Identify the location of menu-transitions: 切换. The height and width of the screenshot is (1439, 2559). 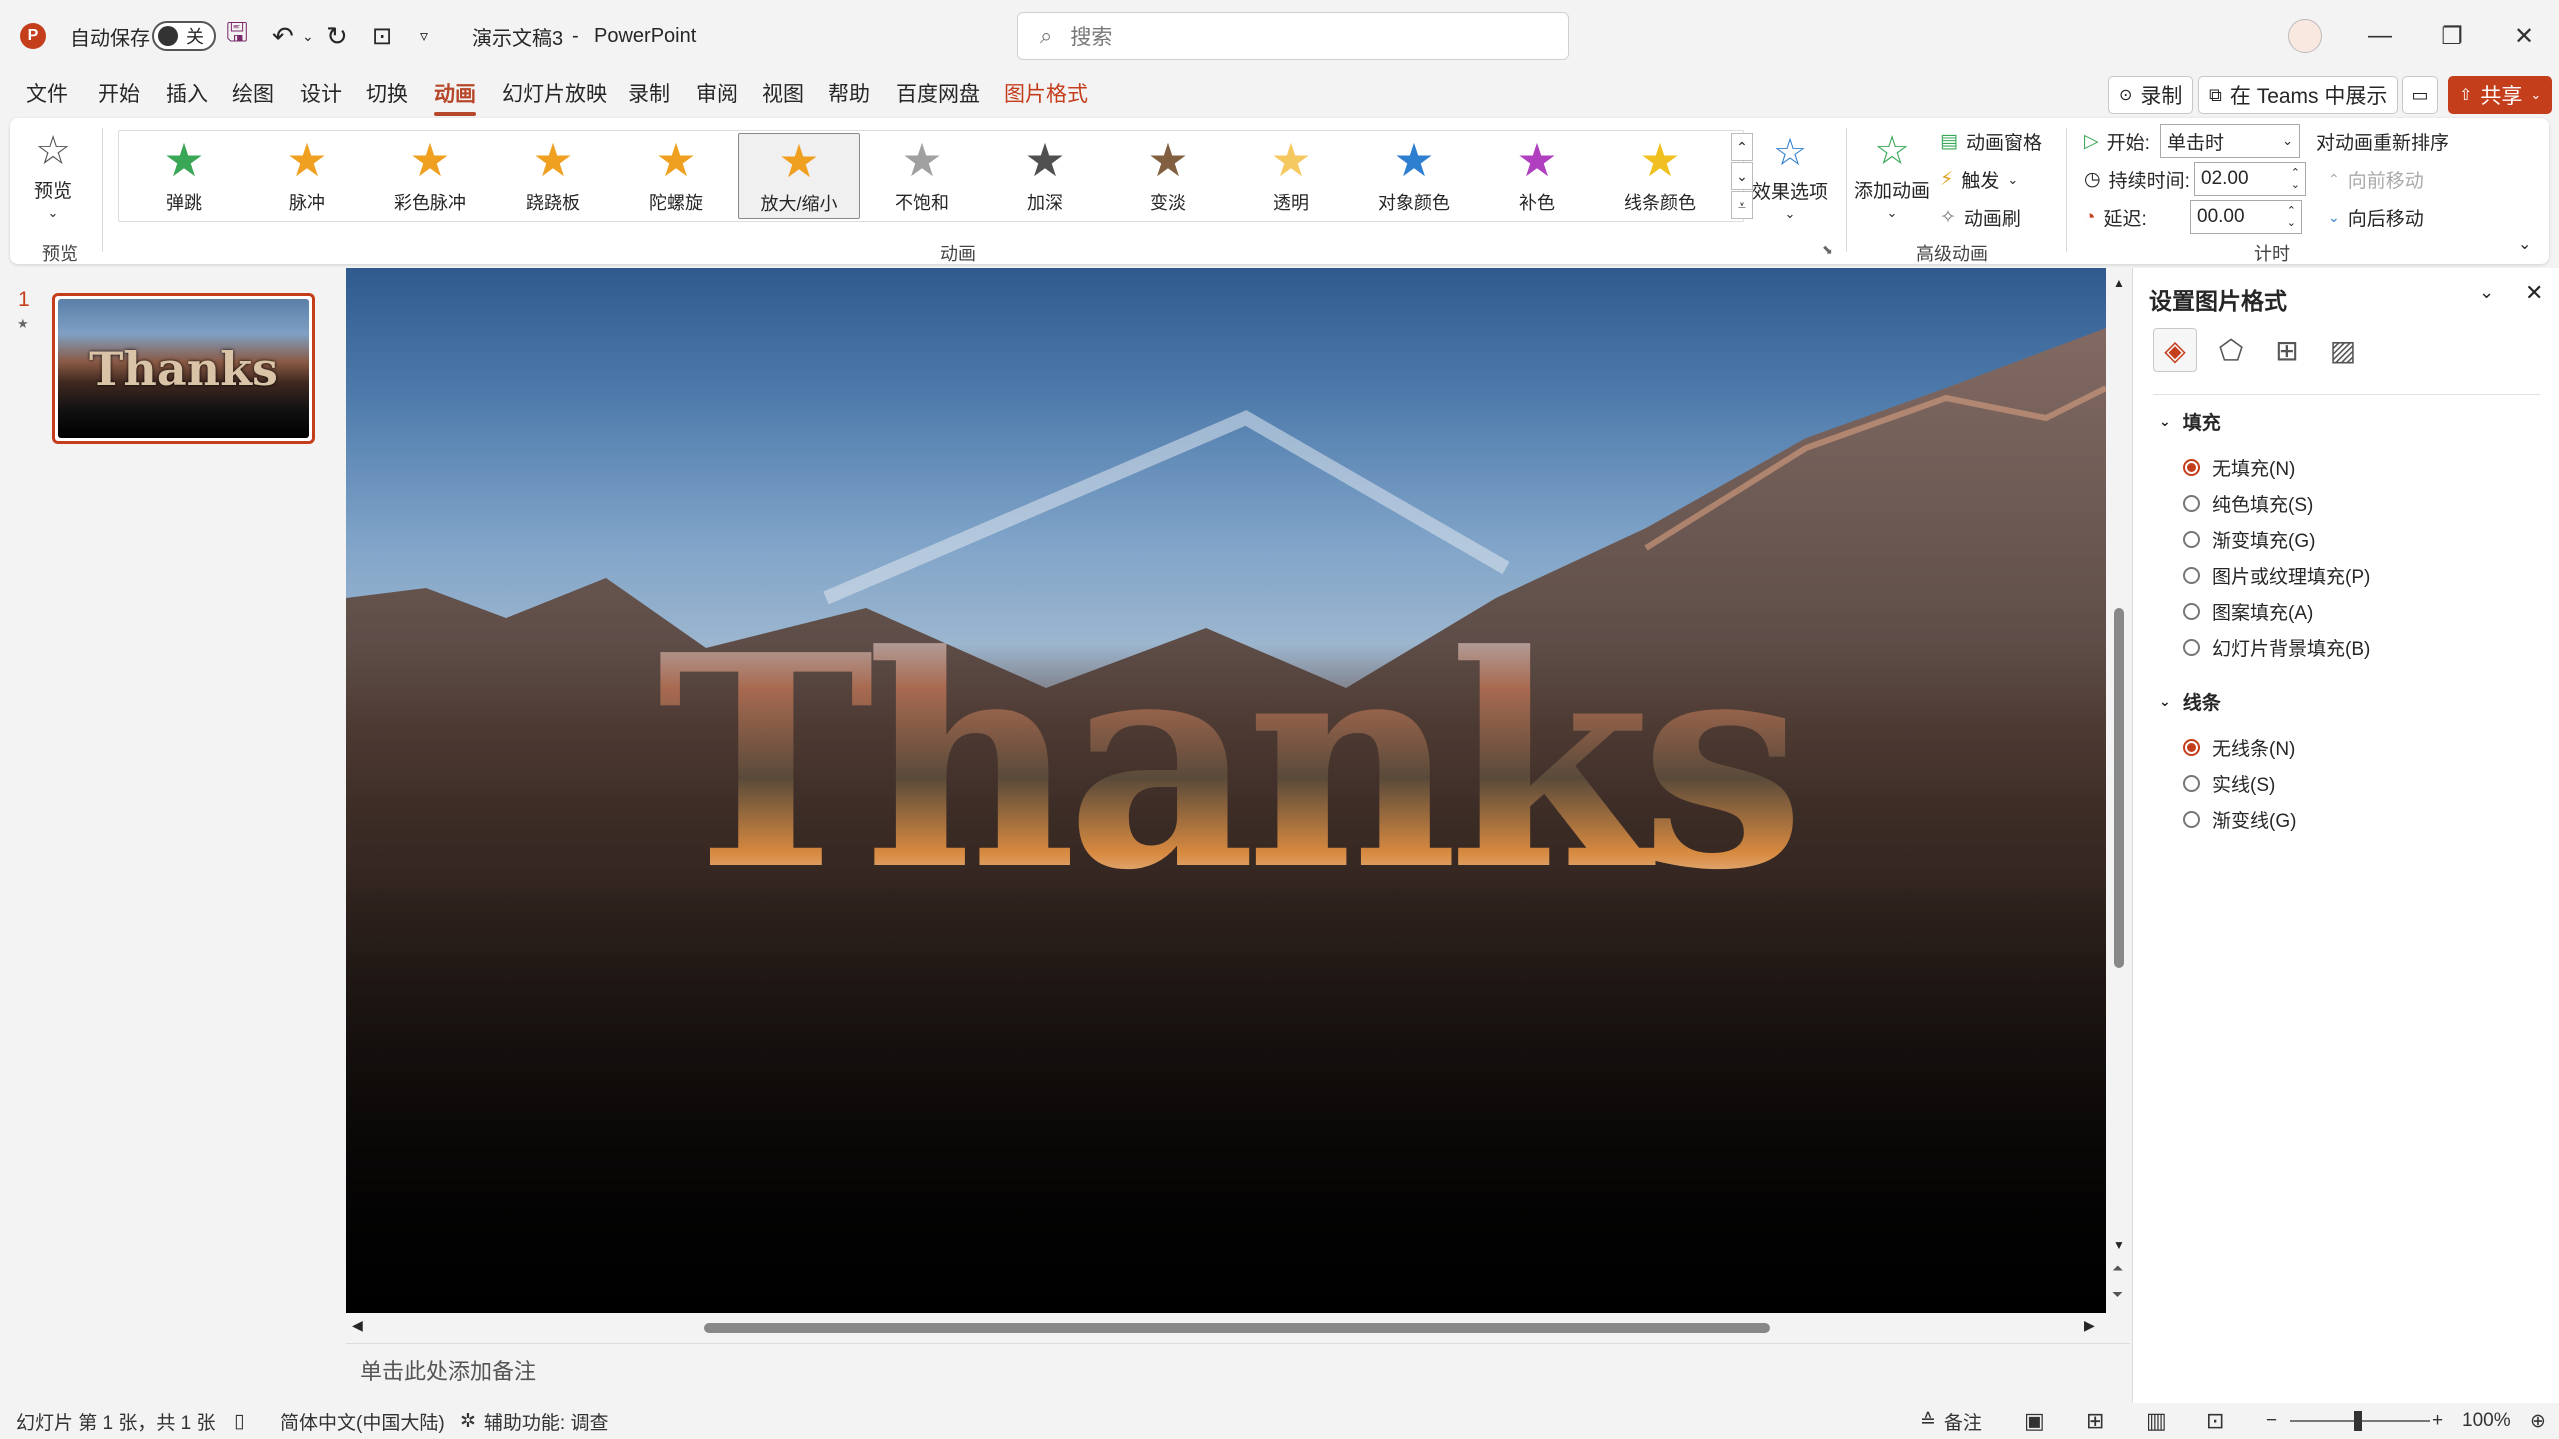
(387, 95).